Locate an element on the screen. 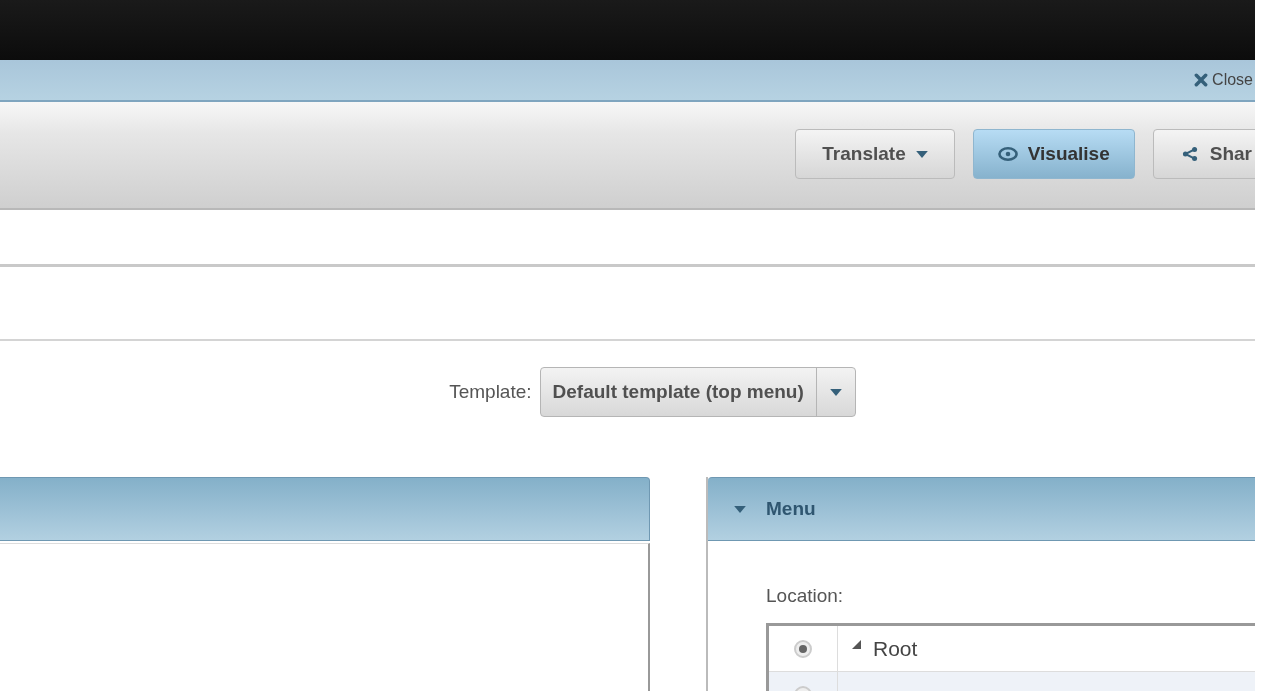  close-link: Close is located at coordinates (1224, 80).